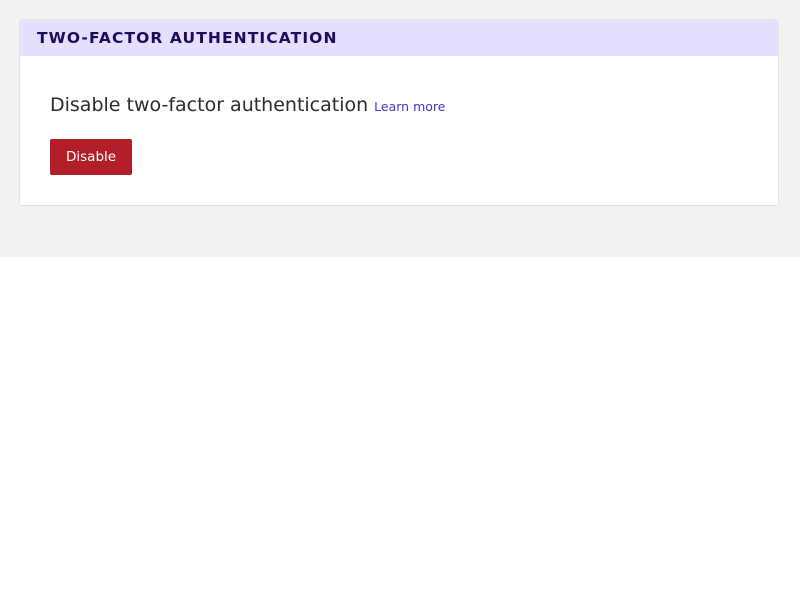  What do you see at coordinates (399, 38) in the screenshot?
I see `card-header: TWO-FACTOR AUTHENTICATION` at bounding box center [399, 38].